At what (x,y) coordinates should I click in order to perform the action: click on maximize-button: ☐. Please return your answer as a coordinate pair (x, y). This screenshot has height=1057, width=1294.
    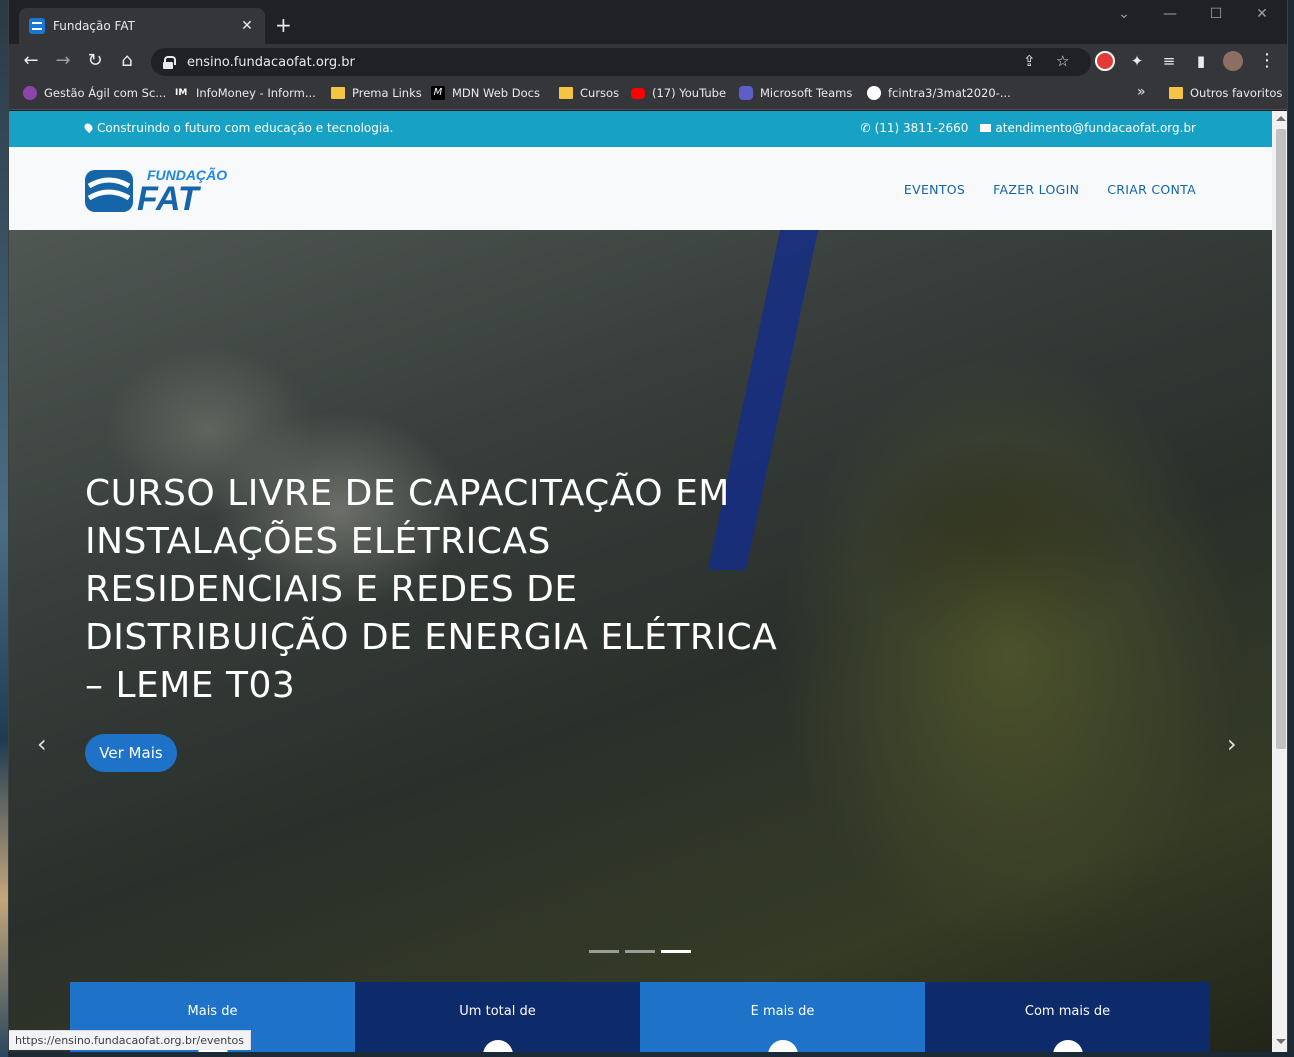
    Looking at the image, I should click on (1216, 14).